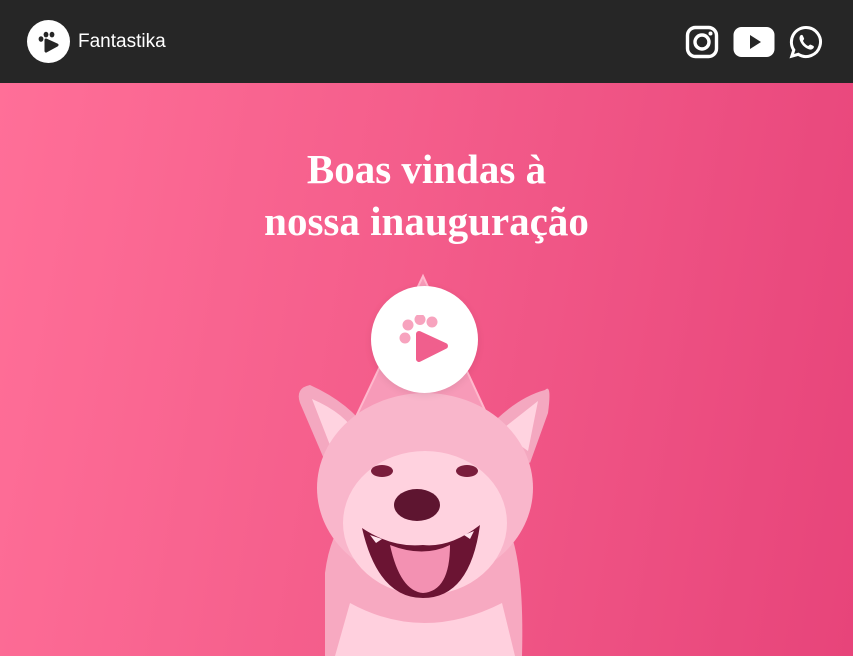 This screenshot has width=853, height=656. I want to click on instagram-link, so click(702, 42).